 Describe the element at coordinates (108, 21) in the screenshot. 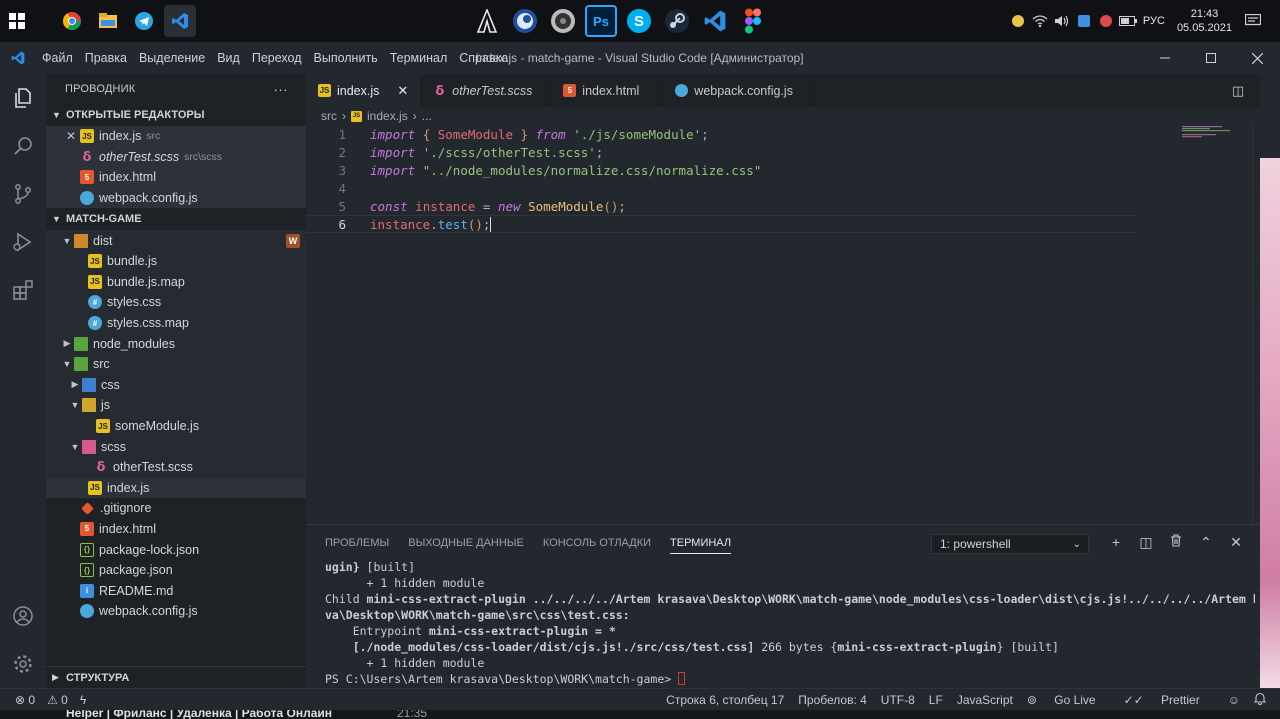

I see `file-explorer-icon` at that location.